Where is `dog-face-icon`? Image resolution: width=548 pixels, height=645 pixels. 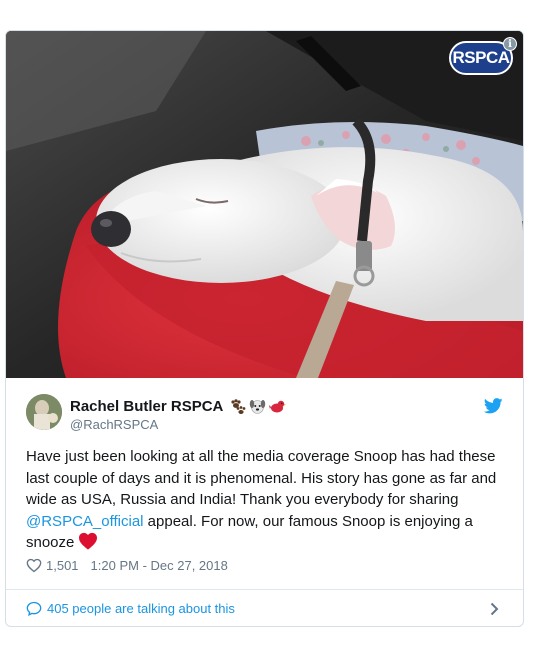
dog-face-icon is located at coordinates (257, 406).